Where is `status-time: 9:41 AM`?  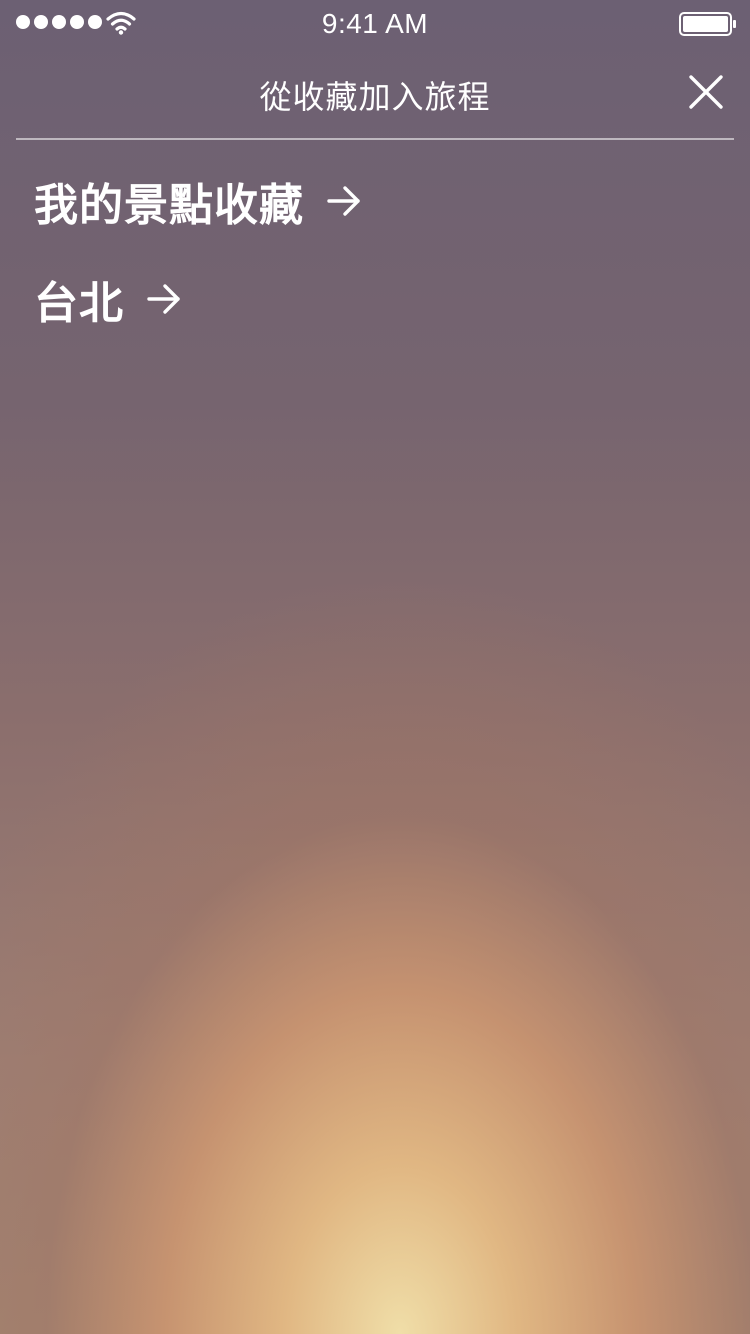
status-time: 9:41 AM is located at coordinates (375, 23).